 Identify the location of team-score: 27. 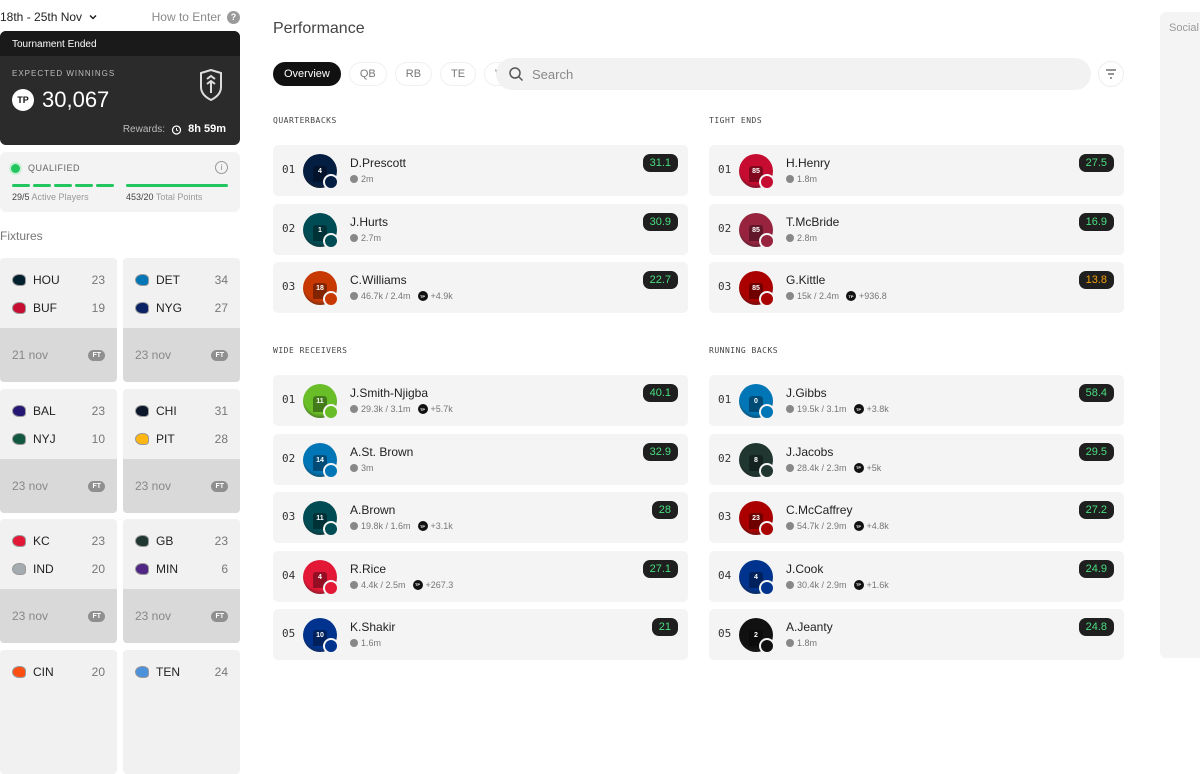
(221, 308).